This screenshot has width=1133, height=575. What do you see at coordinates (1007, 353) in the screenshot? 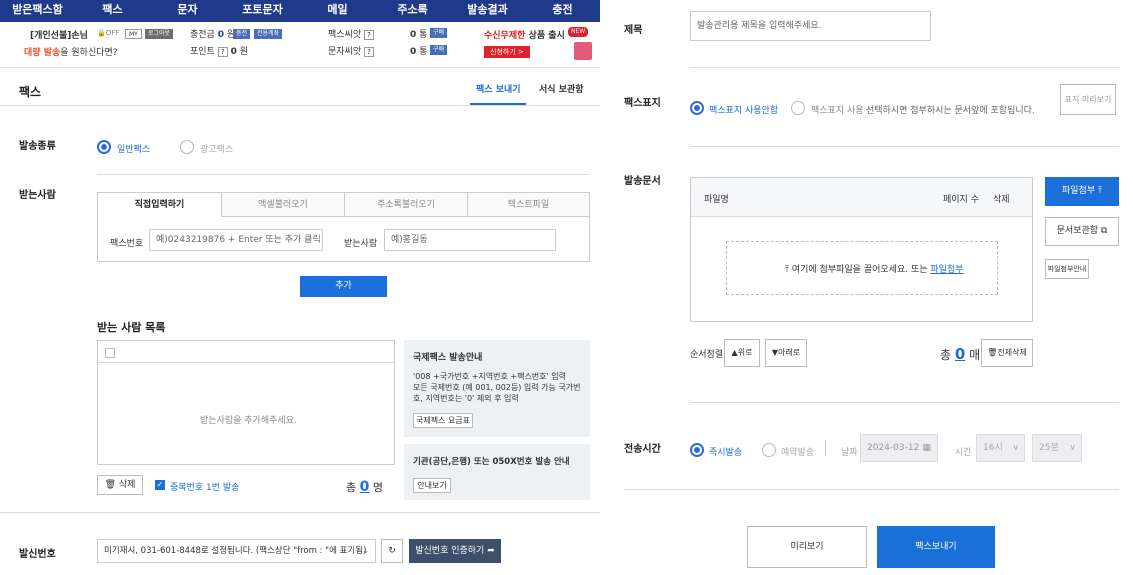
I see `delete-all-button: 🗑전체삭제` at bounding box center [1007, 353].